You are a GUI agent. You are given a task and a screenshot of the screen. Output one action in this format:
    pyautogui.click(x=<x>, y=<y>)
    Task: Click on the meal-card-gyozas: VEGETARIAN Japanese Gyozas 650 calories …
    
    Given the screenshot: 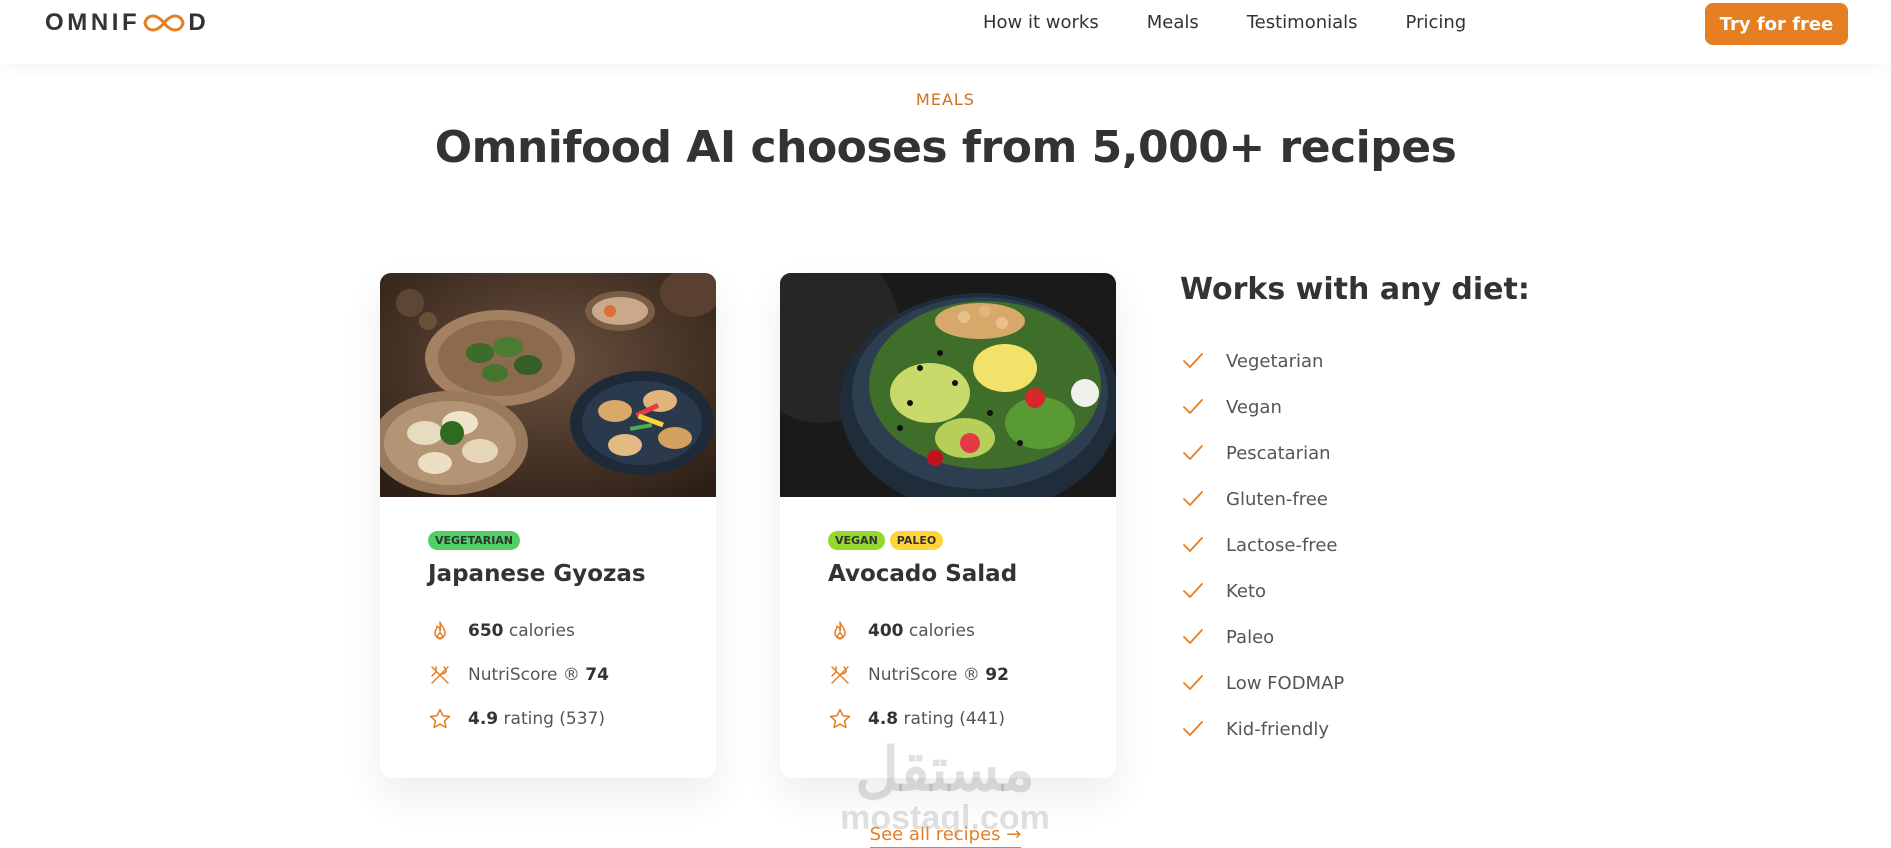 What is the action you would take?
    pyautogui.click(x=548, y=525)
    